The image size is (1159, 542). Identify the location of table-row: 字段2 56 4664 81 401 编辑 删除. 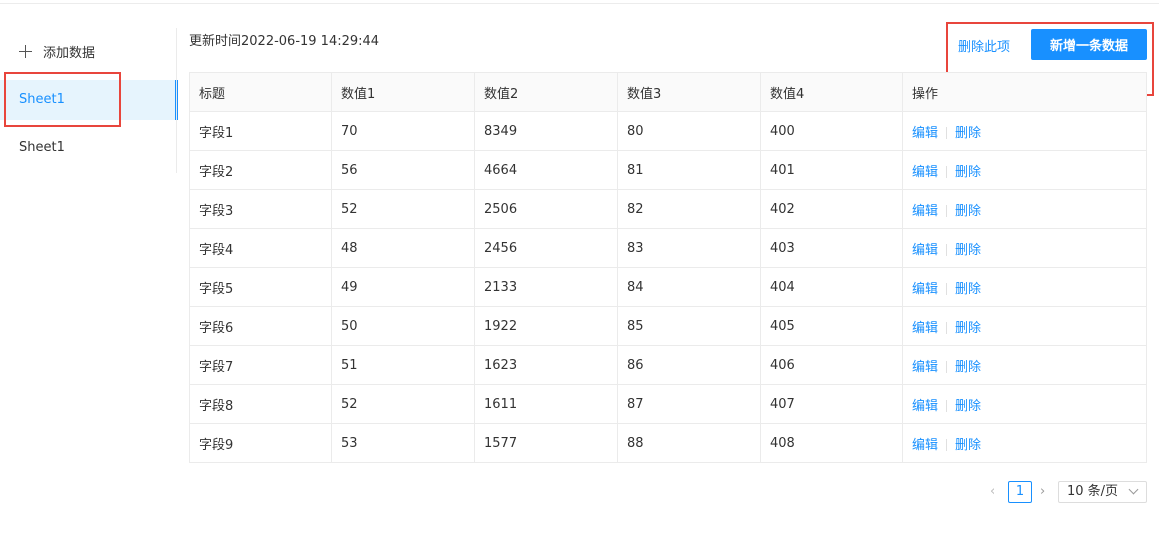
(668, 170).